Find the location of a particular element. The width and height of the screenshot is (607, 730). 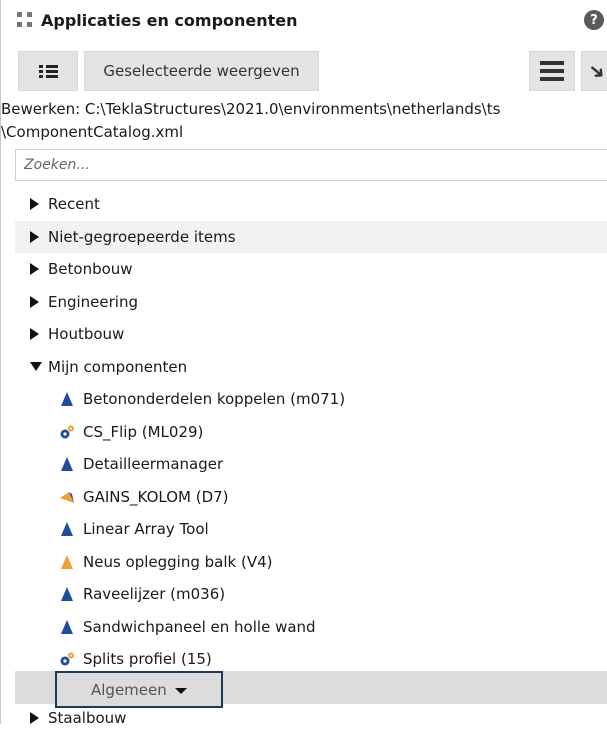

list-view-icon is located at coordinates (48, 71).